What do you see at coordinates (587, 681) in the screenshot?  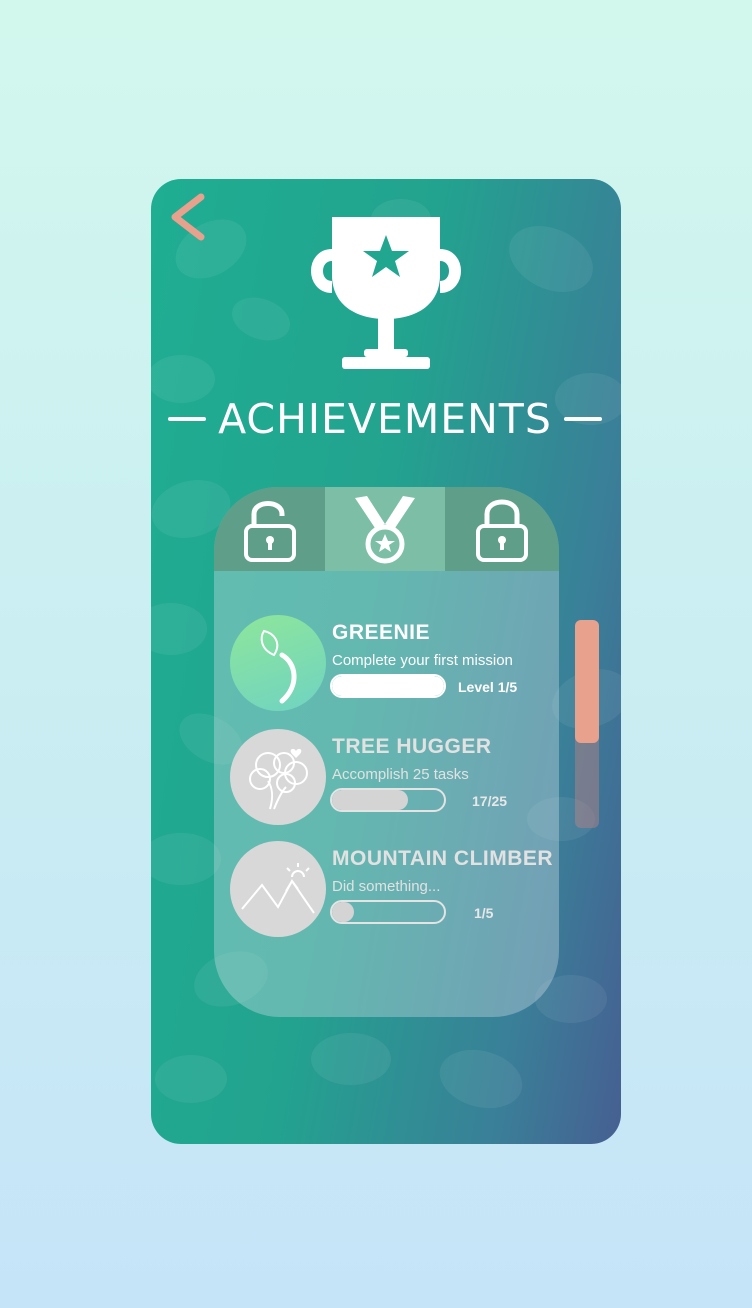 I see `scrollbar-thumb` at bounding box center [587, 681].